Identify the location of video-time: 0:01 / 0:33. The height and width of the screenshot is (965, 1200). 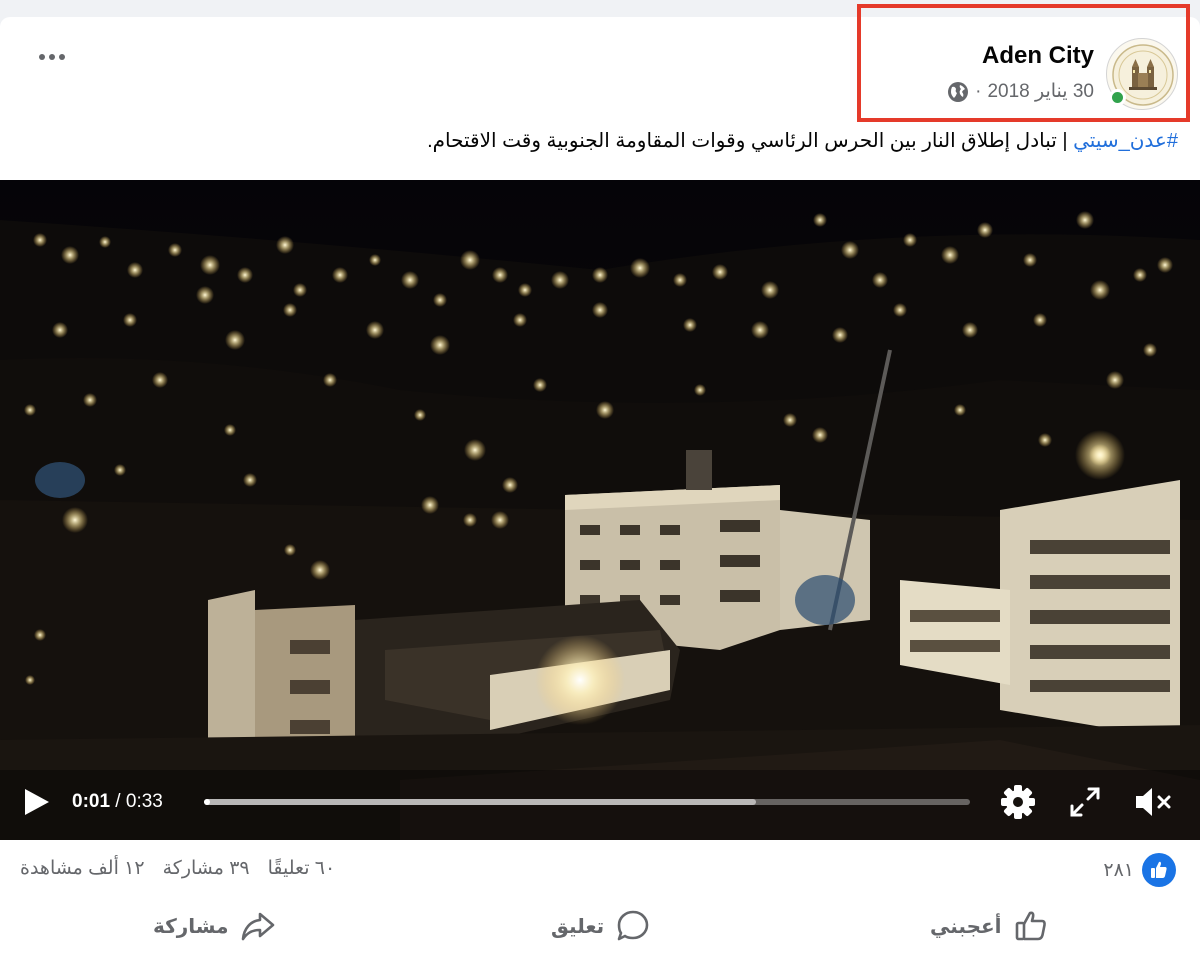
(117, 802).